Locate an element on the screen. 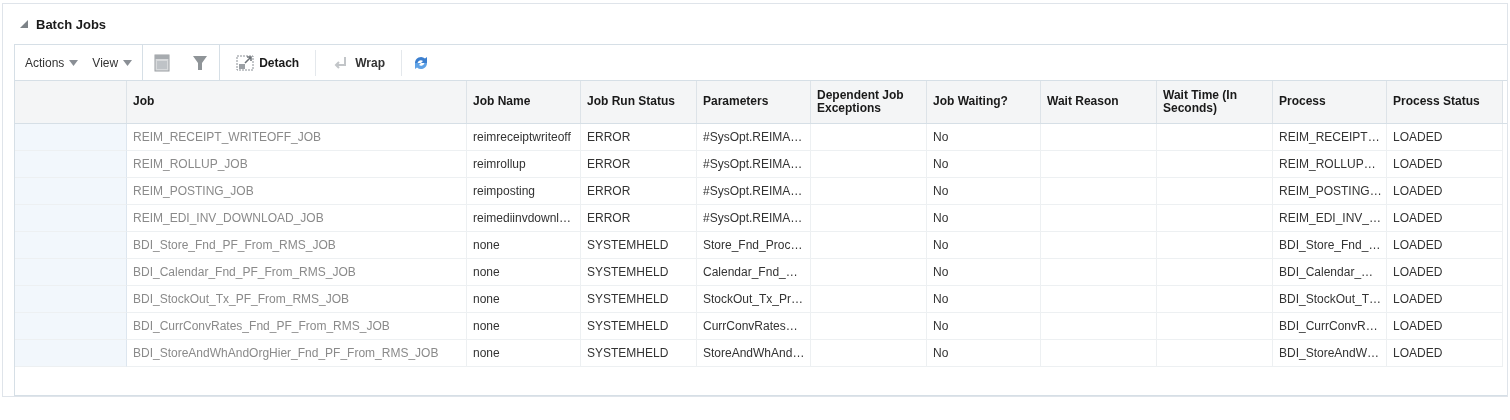 The image size is (1510, 420). table-cell: BDI_StoreAndWhAndOrgHier_Fnd_PF_From_RMS_JOB is located at coordinates (297, 353).